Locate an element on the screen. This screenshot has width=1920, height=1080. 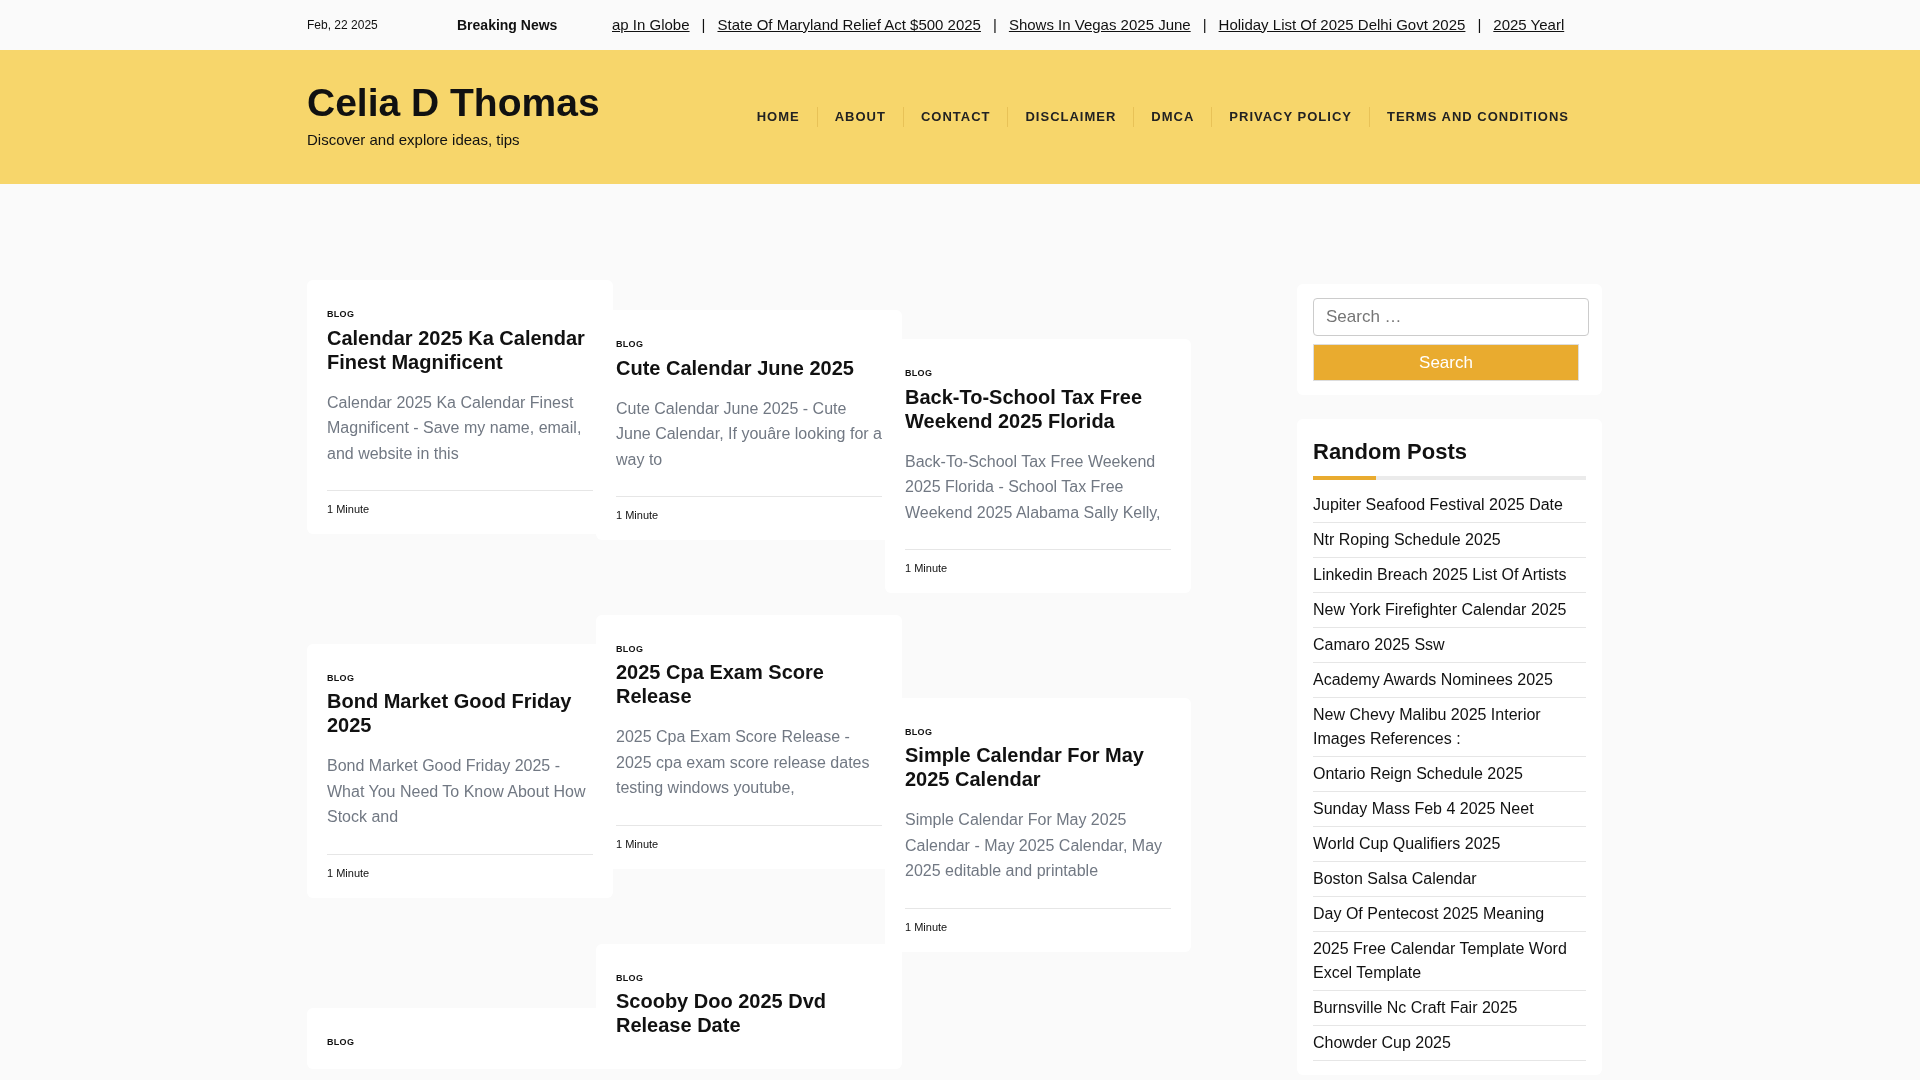
post-link: Boston Salsa Calendar is located at coordinates (1449, 879).